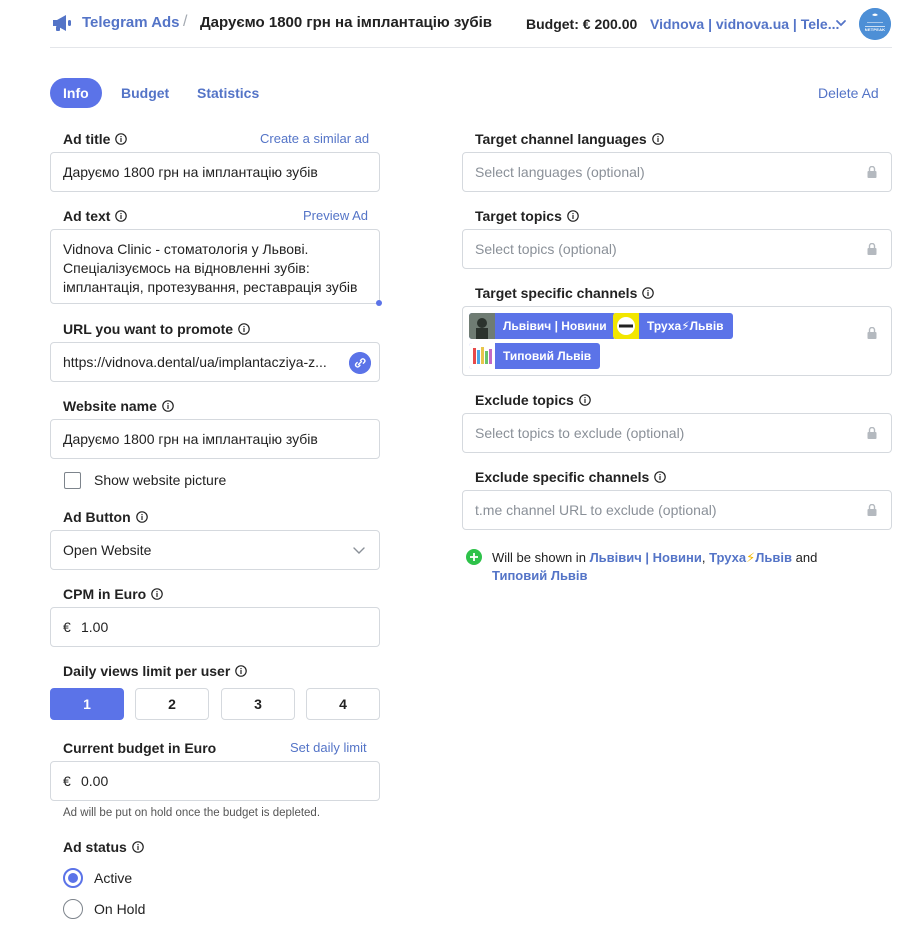 The image size is (916, 925). What do you see at coordinates (113, 594) in the screenshot?
I see `cpm-label: CPM in Euro` at bounding box center [113, 594].